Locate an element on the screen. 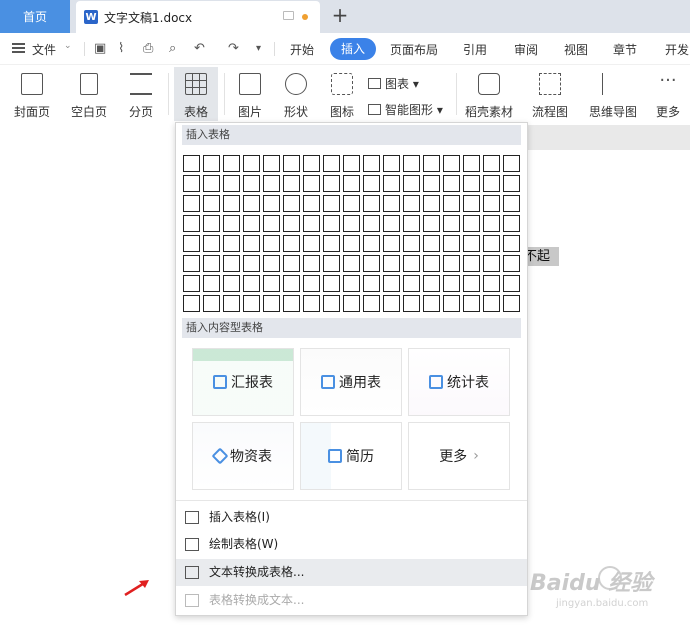 This screenshot has height=633, width=690. tab-developer: 开发 is located at coordinates (677, 49).